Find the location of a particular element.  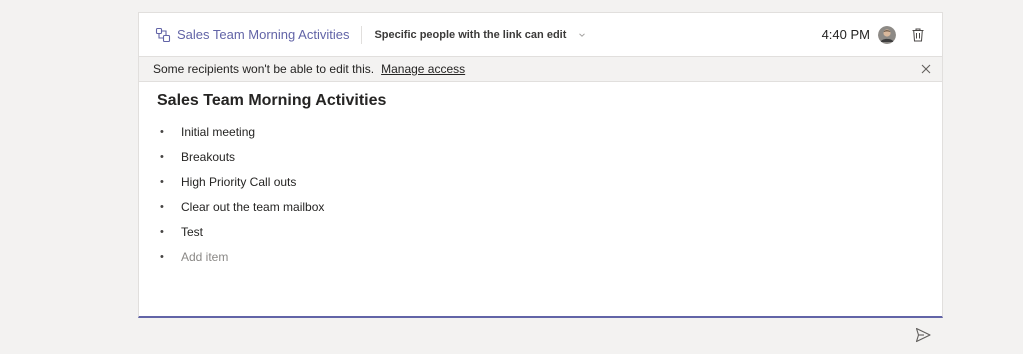

trash-icon is located at coordinates (918, 35).